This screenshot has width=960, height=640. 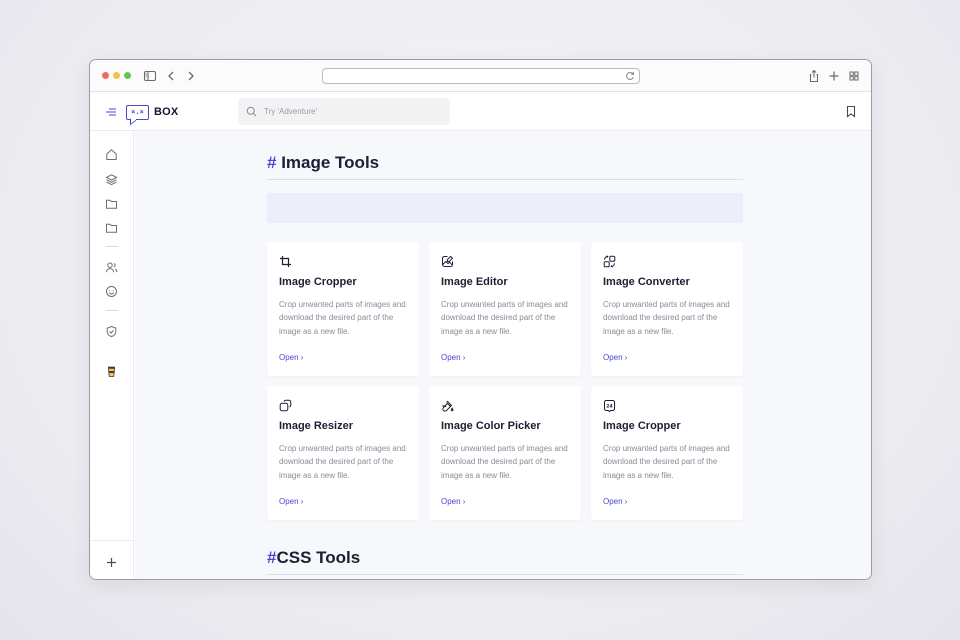 I want to click on maximize-window-button, so click(x=127, y=75).